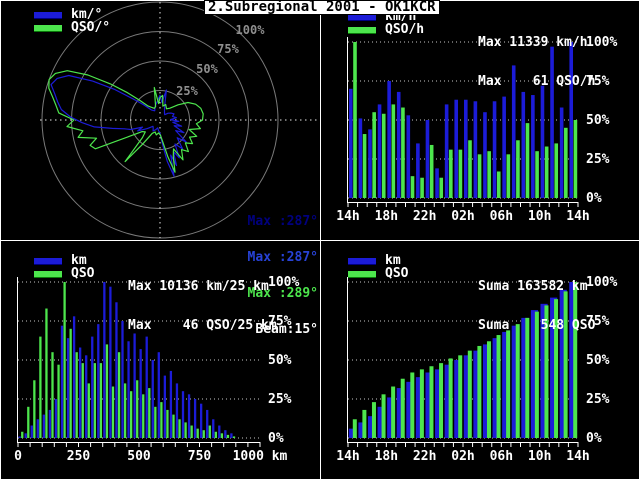 Image resolution: width=640 pixels, height=480 pixels. I want to click on polar-legend: km/° QSO/°, so click(72, 21).